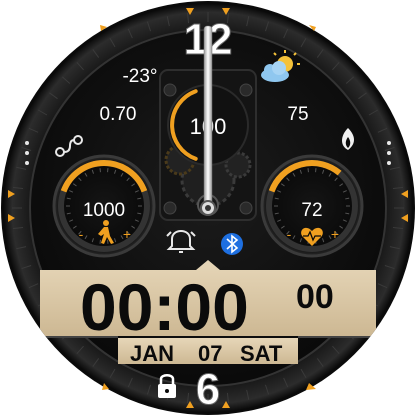 The image size is (416, 416). Describe the element at coordinates (164, 307) in the screenshot. I see `time-hhmm: 00:00` at that location.